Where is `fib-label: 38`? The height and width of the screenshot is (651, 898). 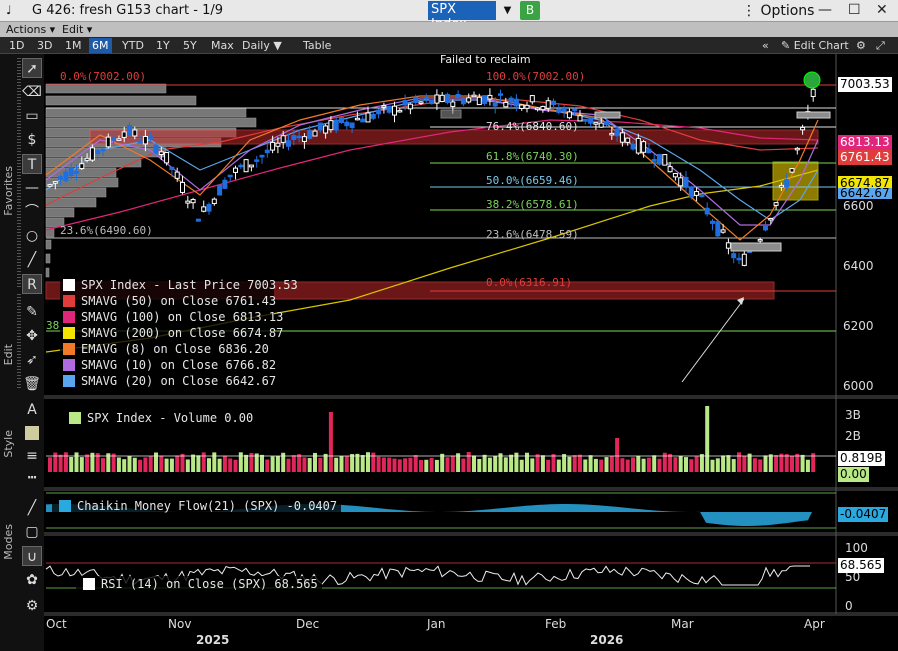
fib-label: 38 is located at coordinates (52, 325).